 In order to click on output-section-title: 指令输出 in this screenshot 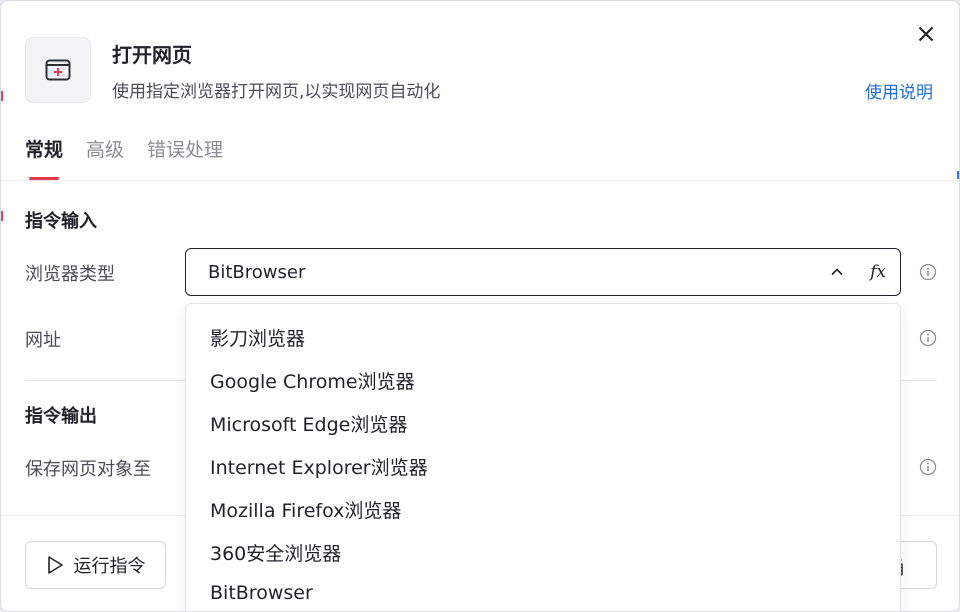, I will do `click(61, 416)`.